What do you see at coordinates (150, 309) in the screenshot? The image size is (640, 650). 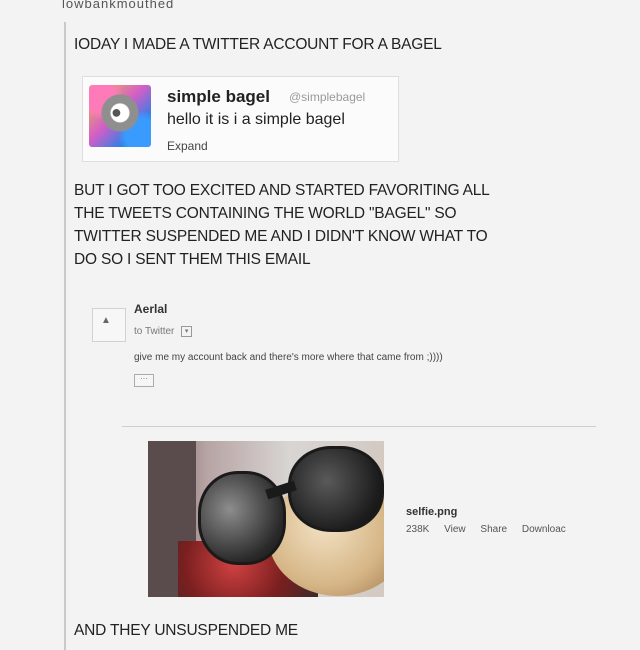 I see `email-sender: Aerlal` at bounding box center [150, 309].